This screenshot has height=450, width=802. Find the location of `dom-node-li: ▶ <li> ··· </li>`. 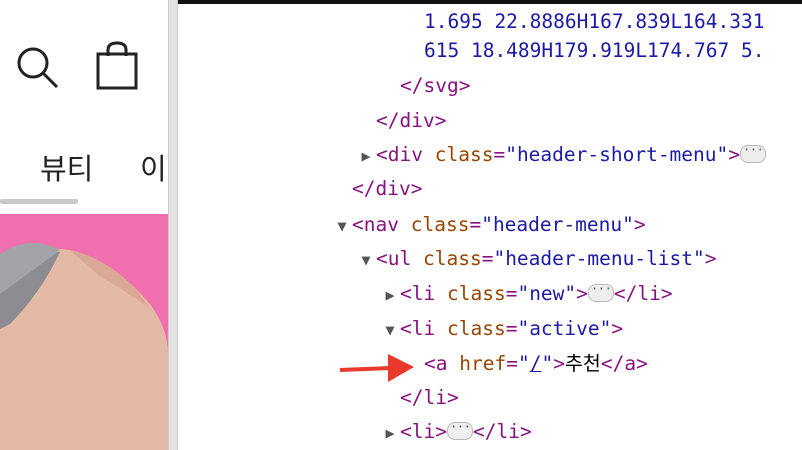

dom-node-li: ▶ <li> ··· </li> is located at coordinates (455, 432).